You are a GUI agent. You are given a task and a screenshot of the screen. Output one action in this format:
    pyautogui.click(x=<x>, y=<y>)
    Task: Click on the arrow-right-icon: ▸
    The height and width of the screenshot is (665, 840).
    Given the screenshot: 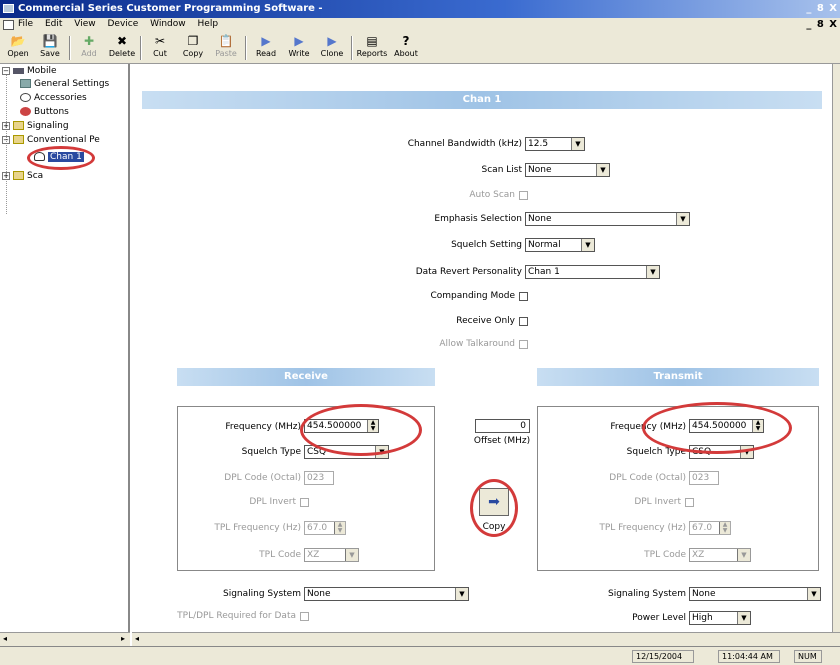 What is the action you would take?
    pyautogui.click(x=123, y=638)
    